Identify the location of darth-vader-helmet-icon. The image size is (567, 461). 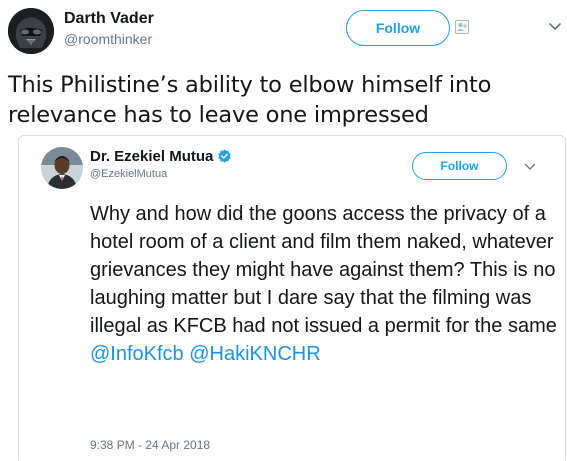
(31, 31).